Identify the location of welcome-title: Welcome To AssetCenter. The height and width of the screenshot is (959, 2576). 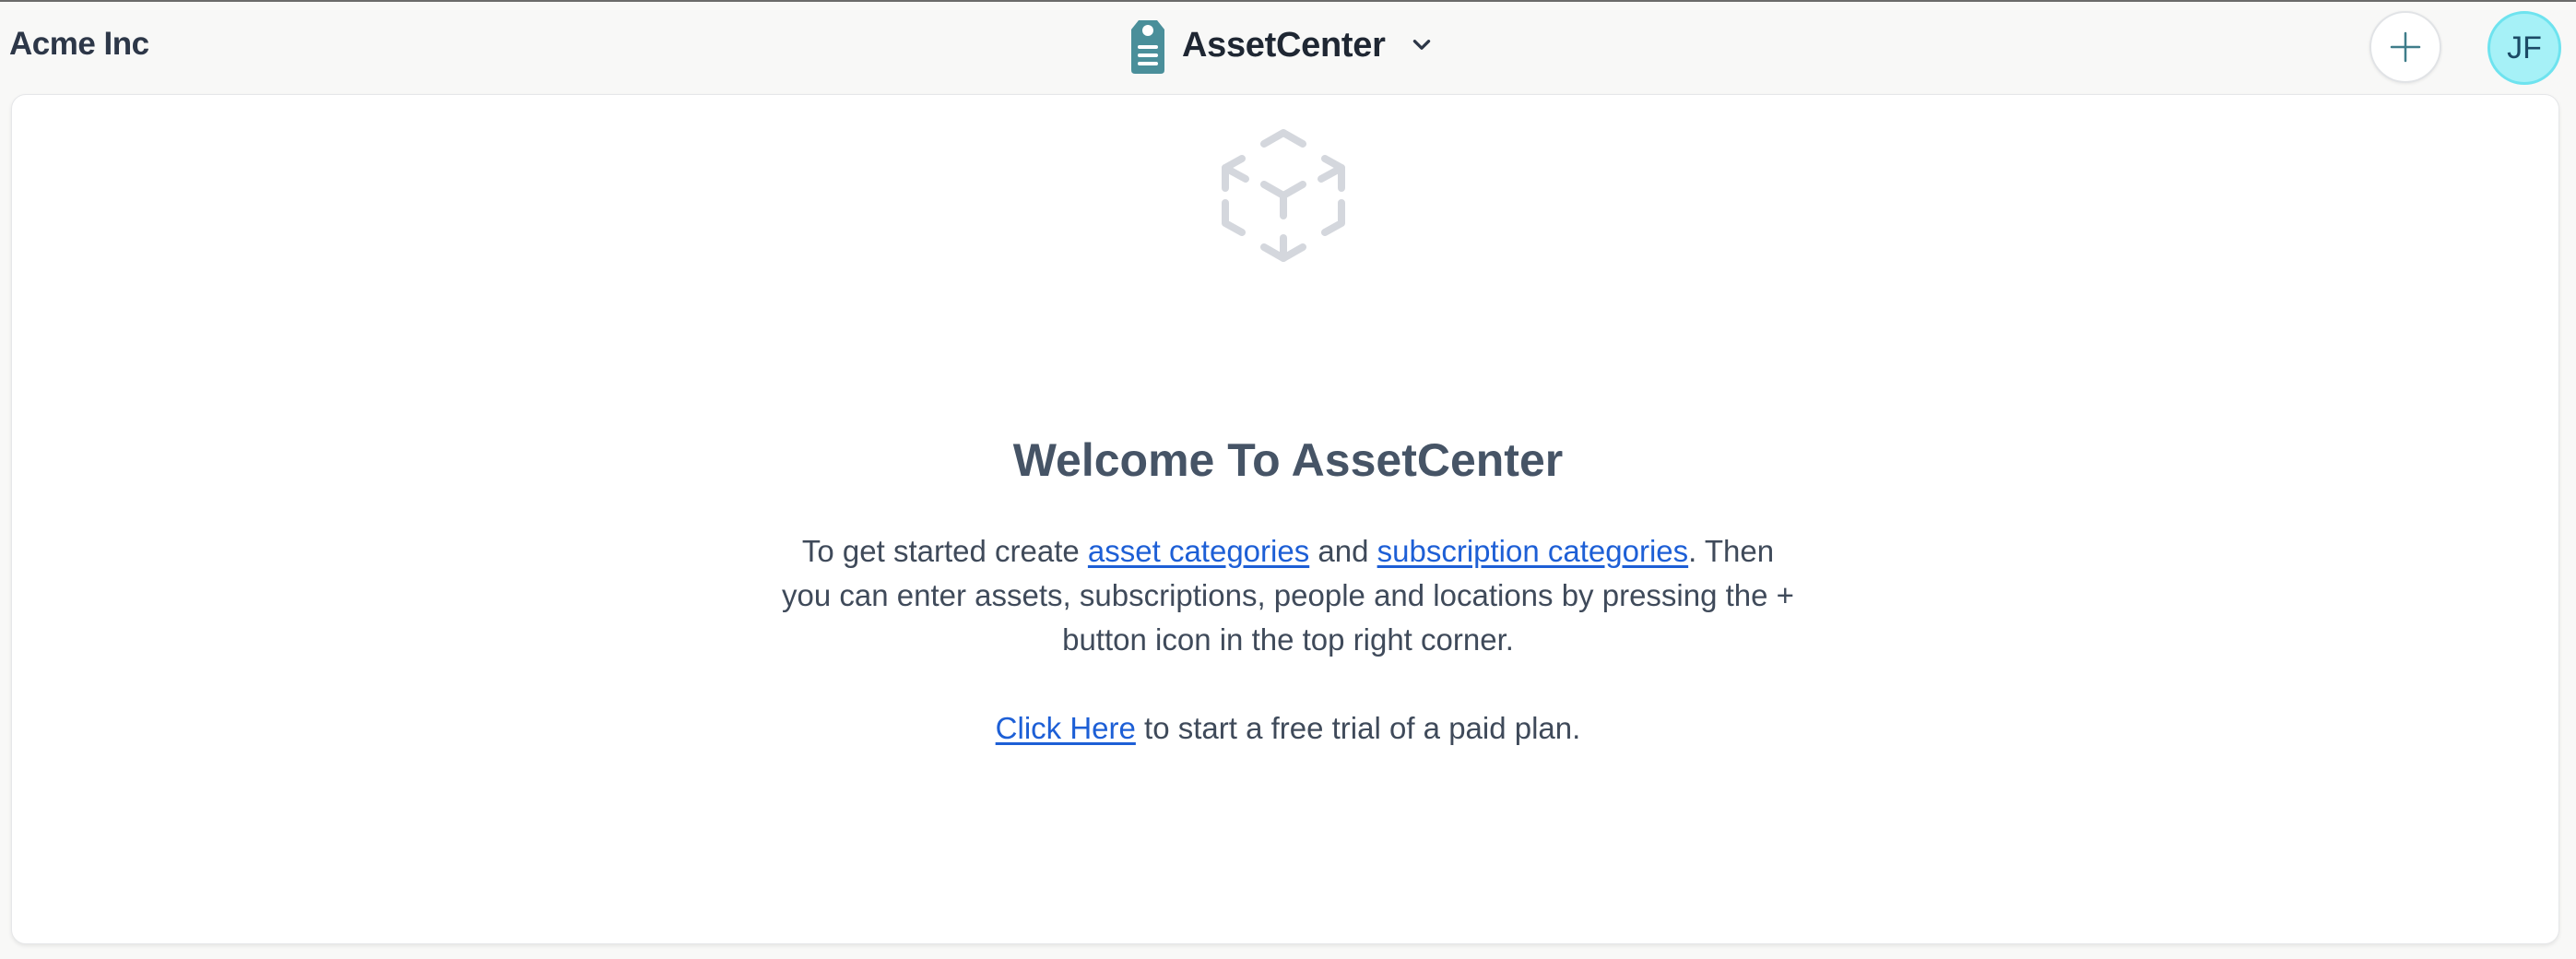
(1288, 460).